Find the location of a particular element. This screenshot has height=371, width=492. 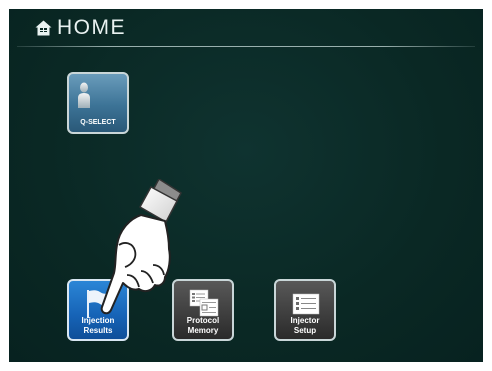

label-line-1: Protocol is located at coordinates (203, 320).